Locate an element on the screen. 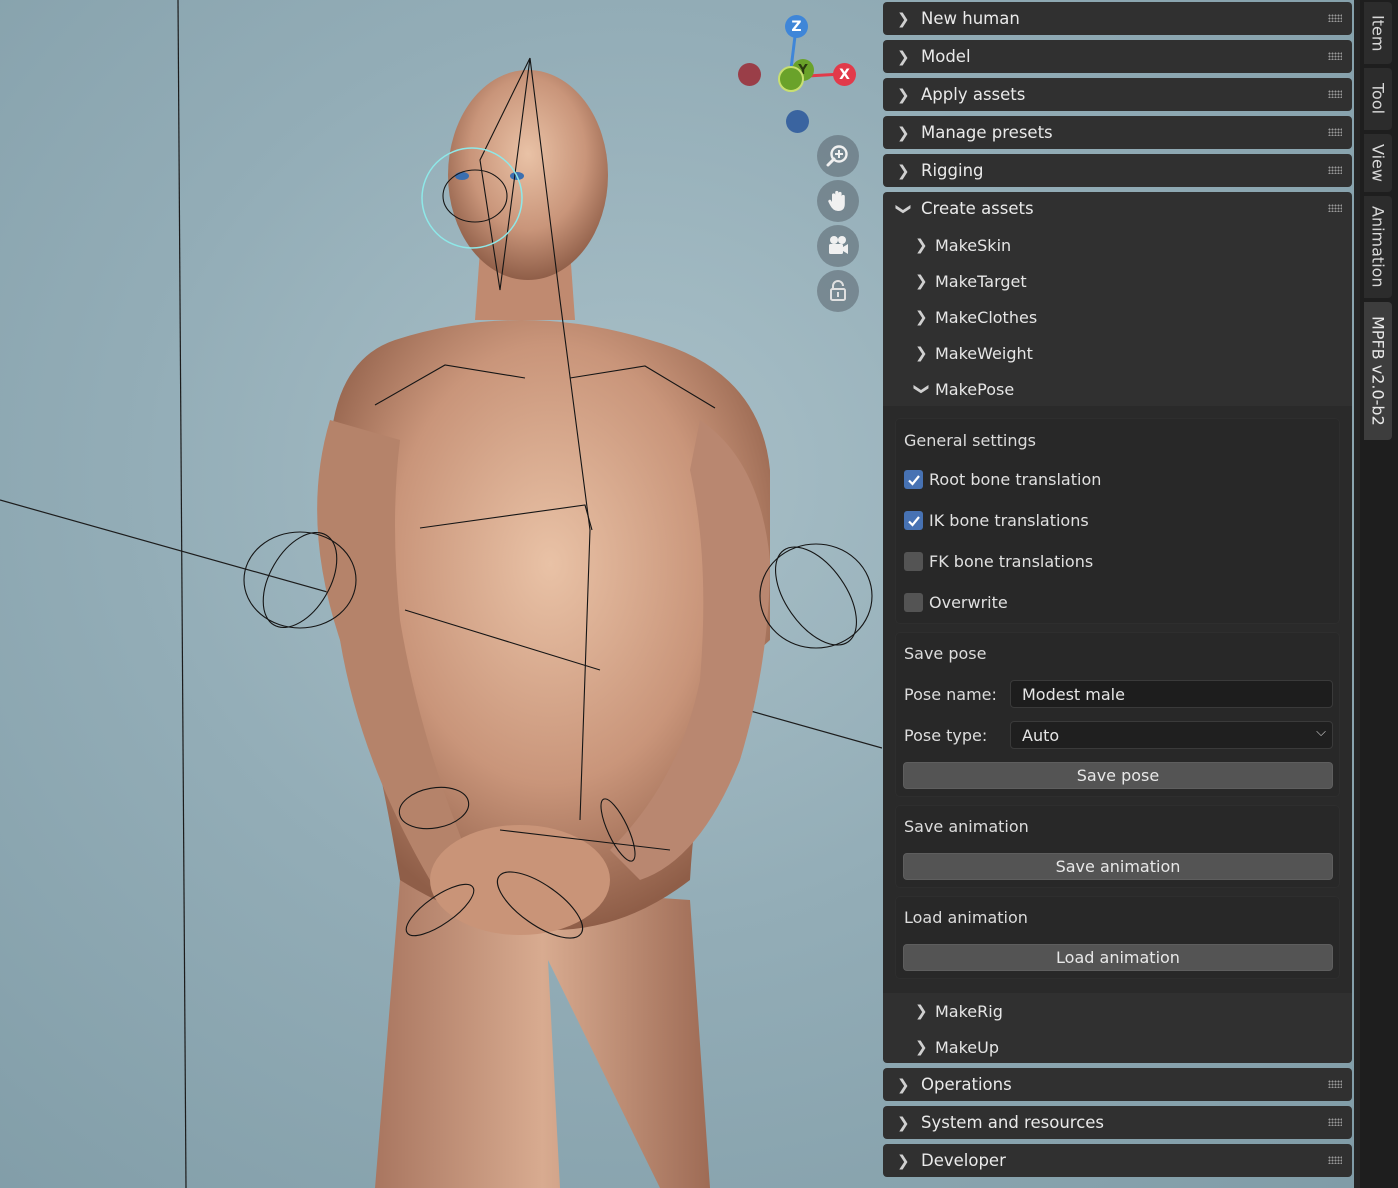 Image resolution: width=1398 pixels, height=1188 pixels. camera-icon is located at coordinates (838, 245).